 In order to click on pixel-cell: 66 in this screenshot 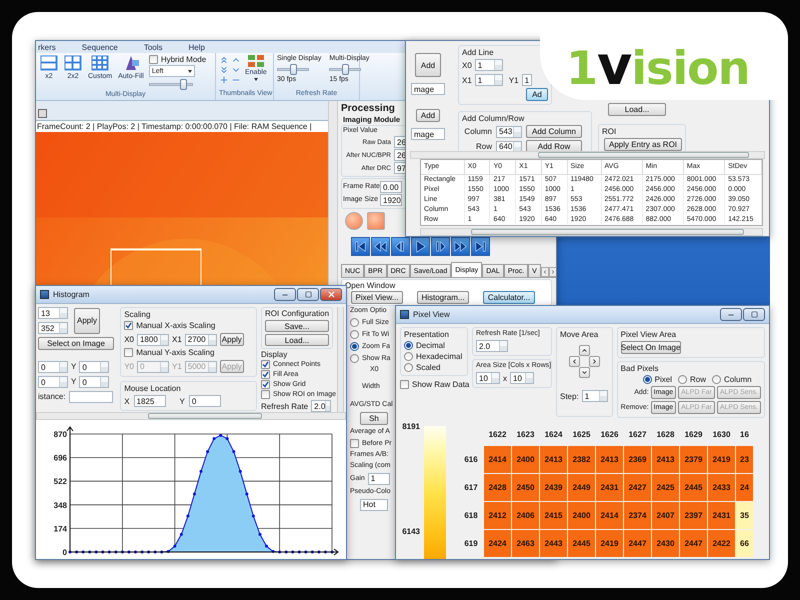, I will do `click(744, 543)`.